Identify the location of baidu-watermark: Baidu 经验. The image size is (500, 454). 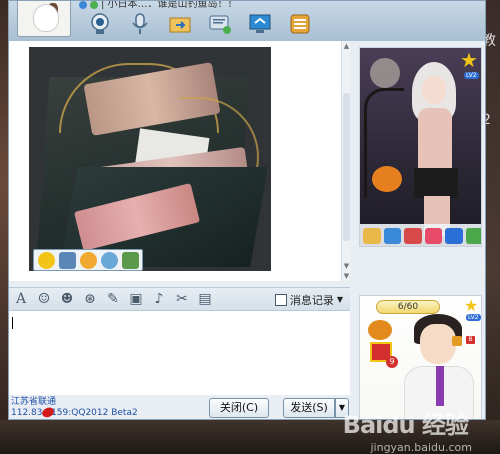
(405, 425).